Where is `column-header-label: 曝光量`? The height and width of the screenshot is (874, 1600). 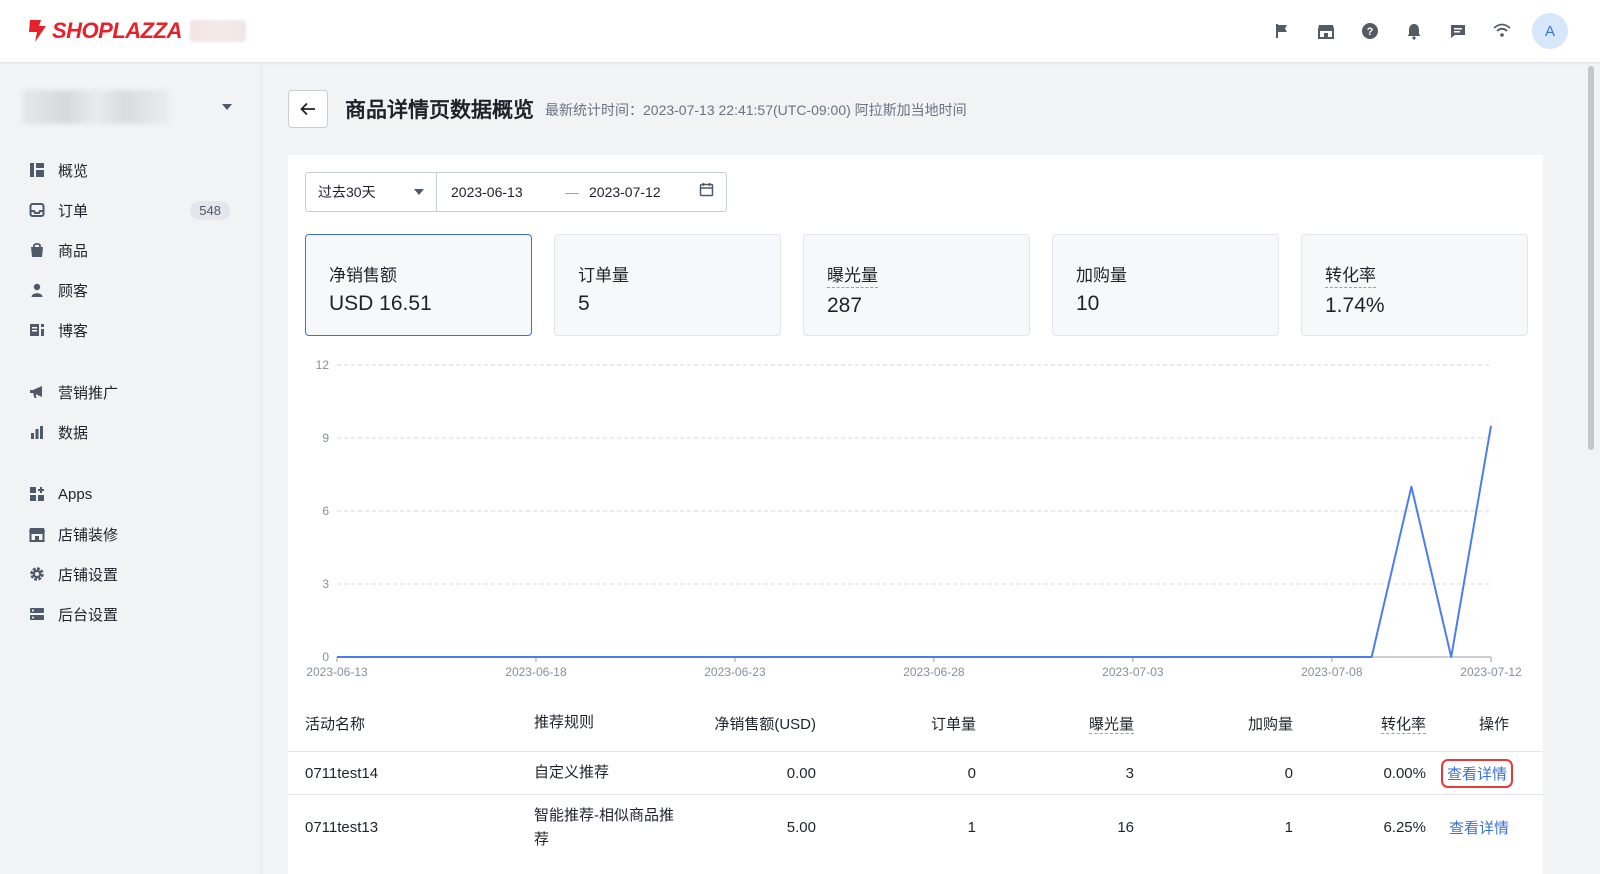 column-header-label: 曝光量 is located at coordinates (1111, 724).